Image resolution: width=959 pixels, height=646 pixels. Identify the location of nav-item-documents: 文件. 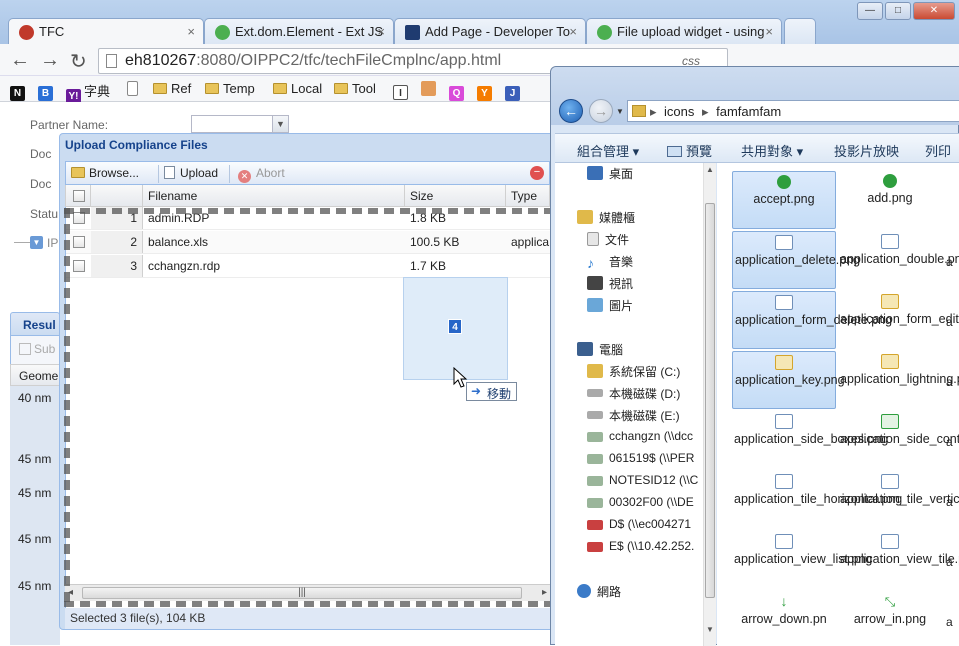
(608, 239).